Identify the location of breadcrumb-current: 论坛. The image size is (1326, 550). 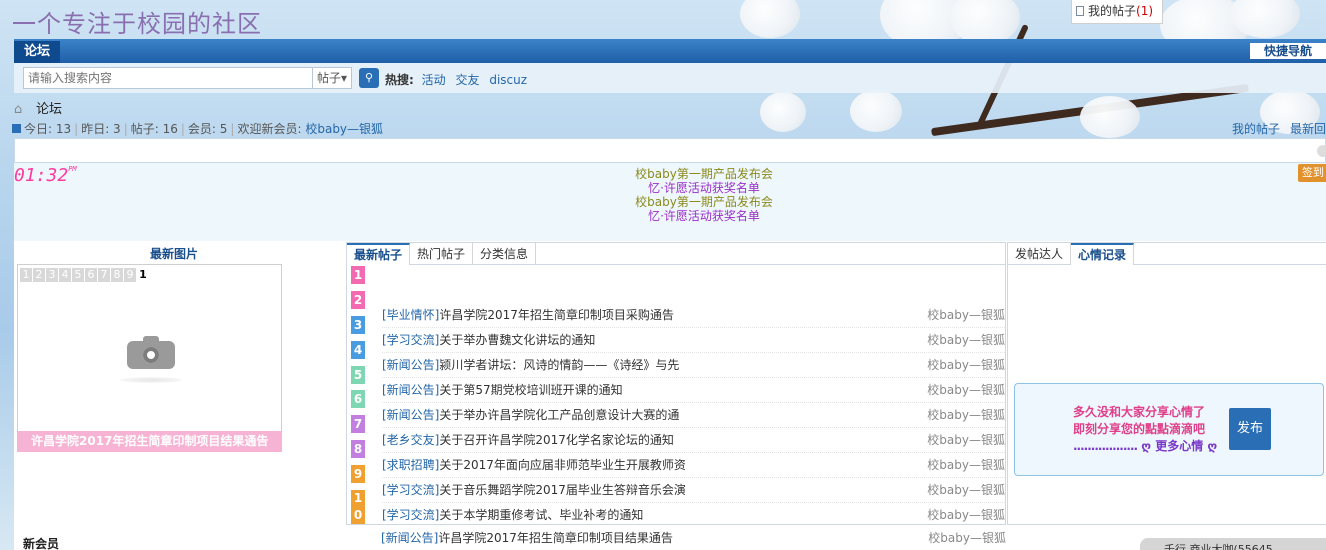
(49, 109).